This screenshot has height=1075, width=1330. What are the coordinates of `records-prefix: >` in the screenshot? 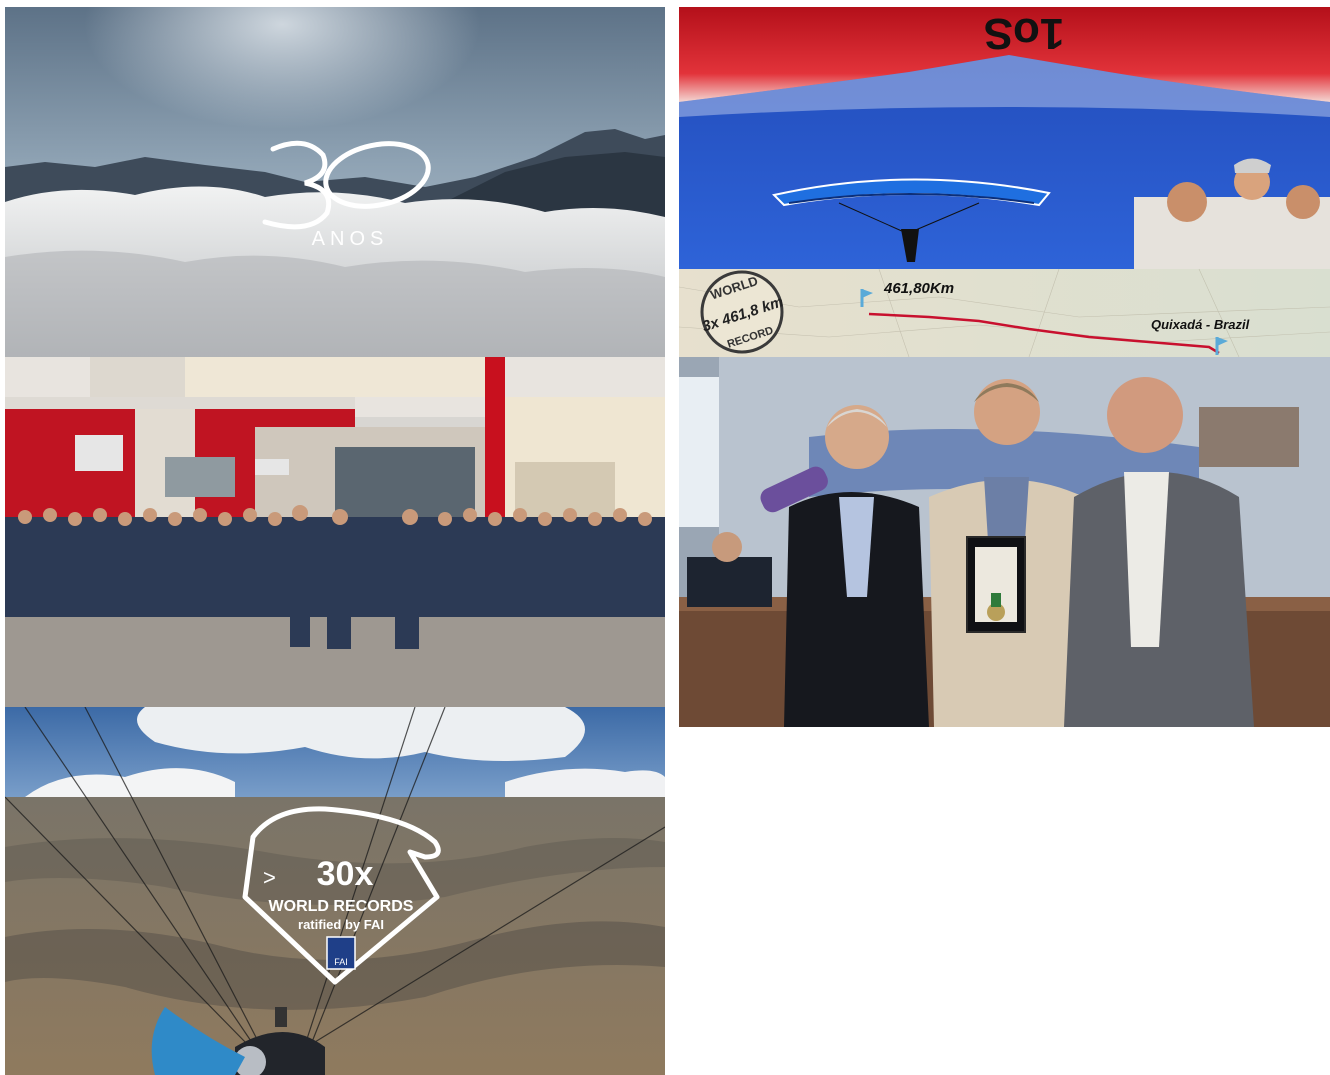 It's located at (269, 877).